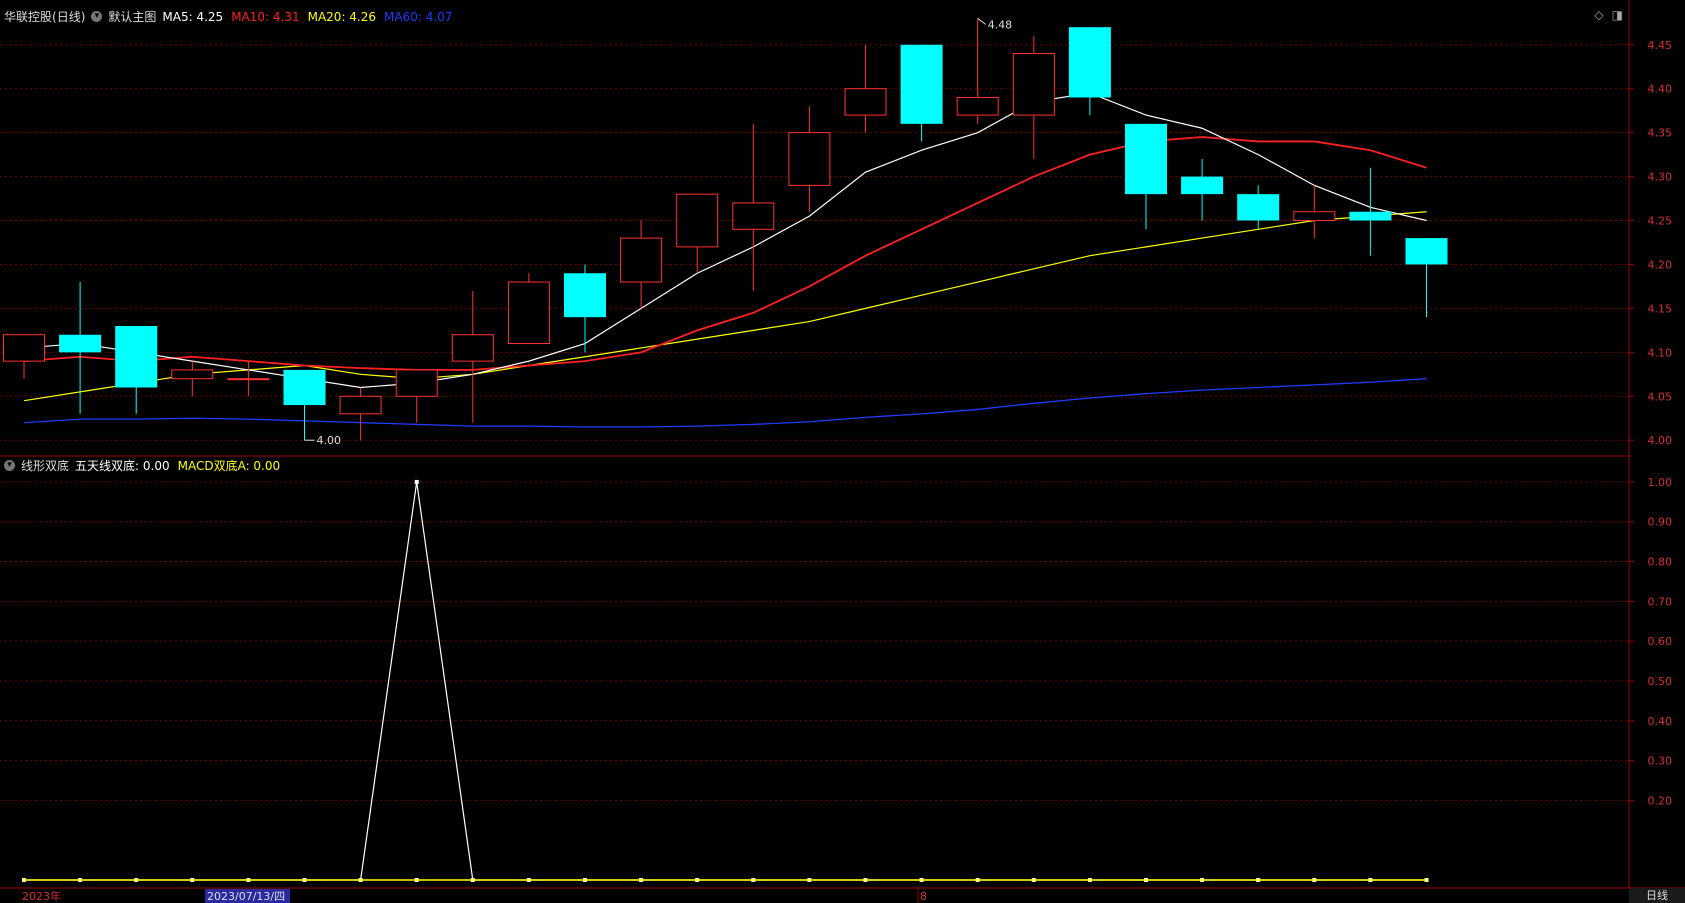 Image resolution: width=1685 pixels, height=903 pixels. What do you see at coordinates (132, 16) in the screenshot?
I see `template-label: 默认主图` at bounding box center [132, 16].